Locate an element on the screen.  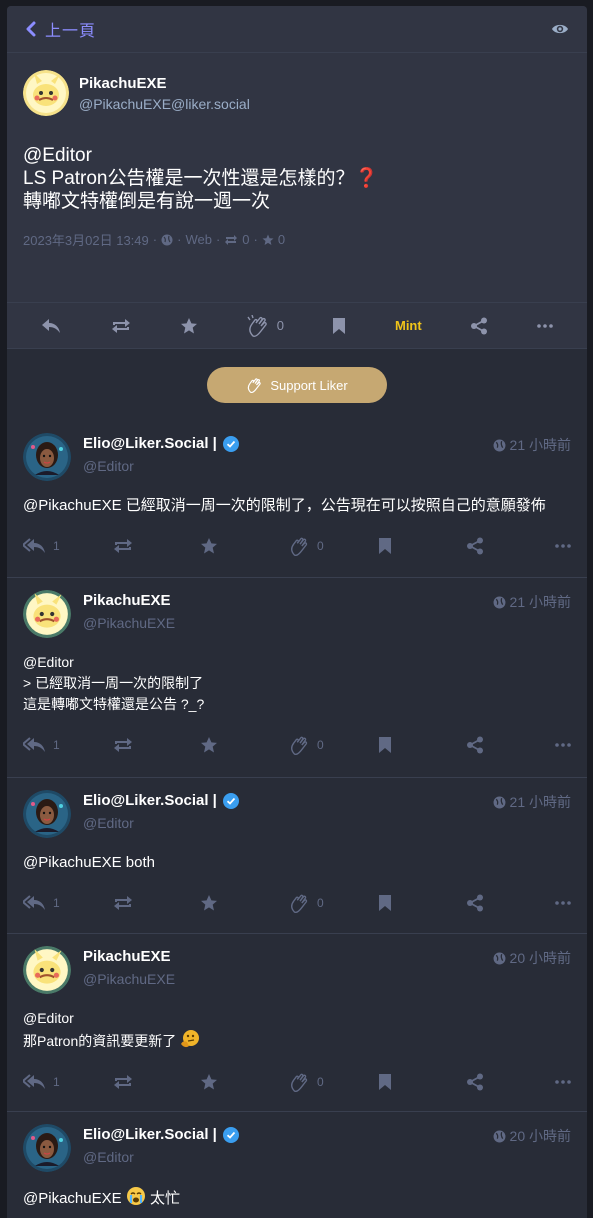
status-content: @PikachuEXE 太忙 is located at coordinates (297, 1197).